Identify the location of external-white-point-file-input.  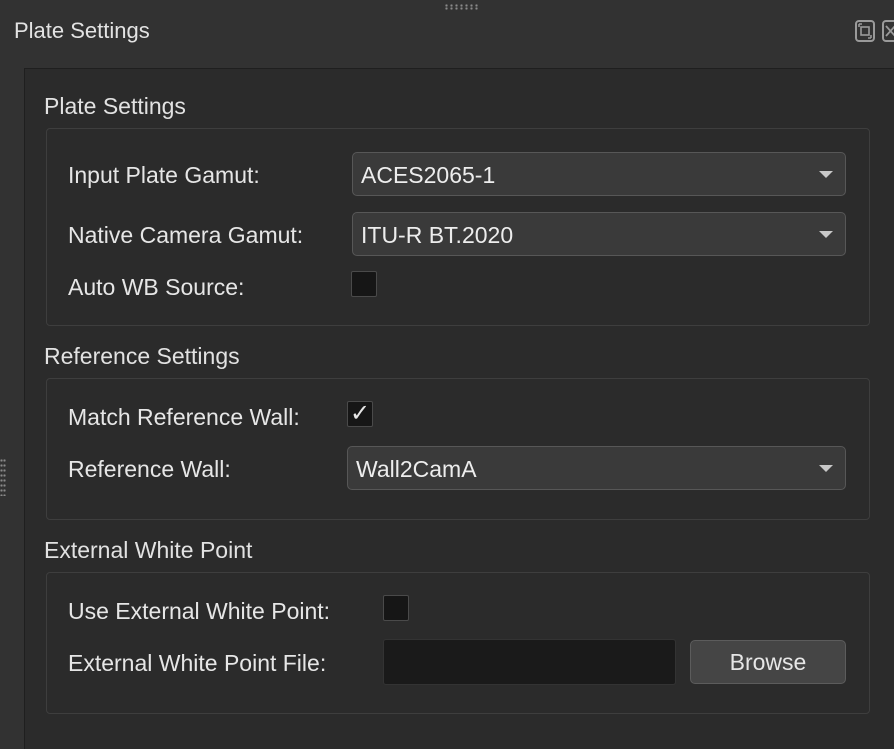
(529, 662).